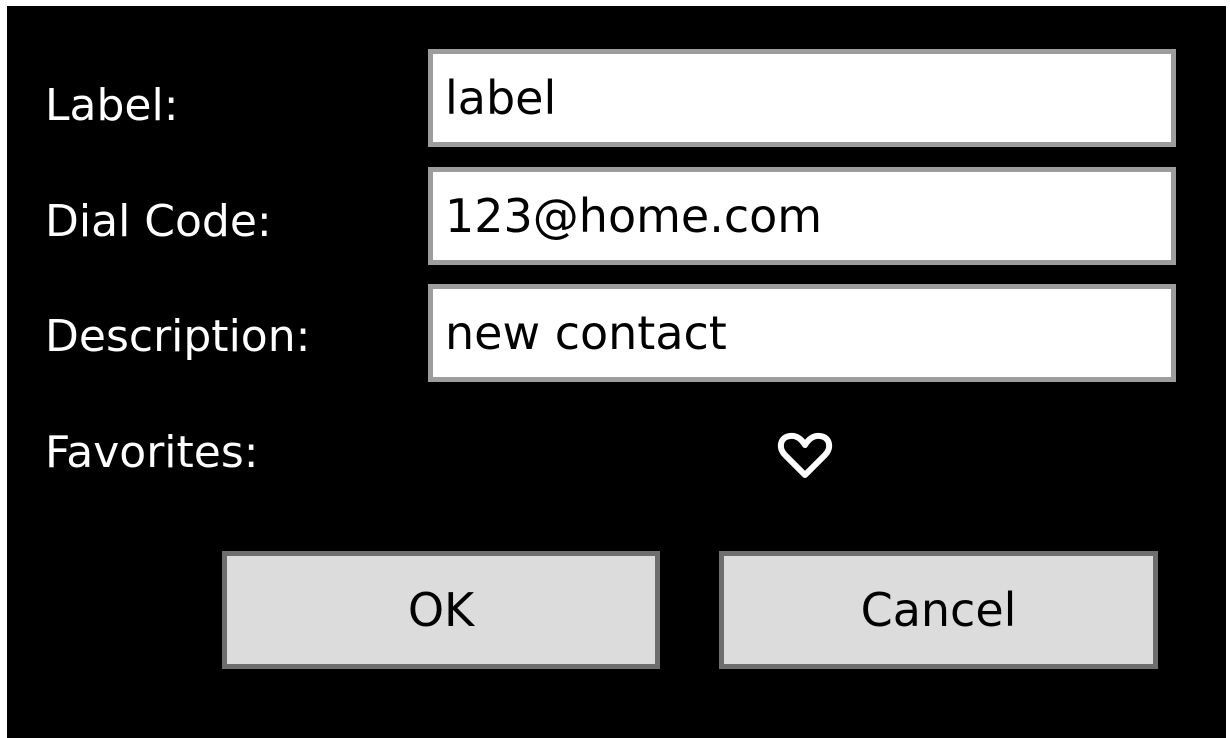 Image resolution: width=1230 pixels, height=738 pixels. Describe the element at coordinates (802, 216) in the screenshot. I see `dial-code-field` at that location.